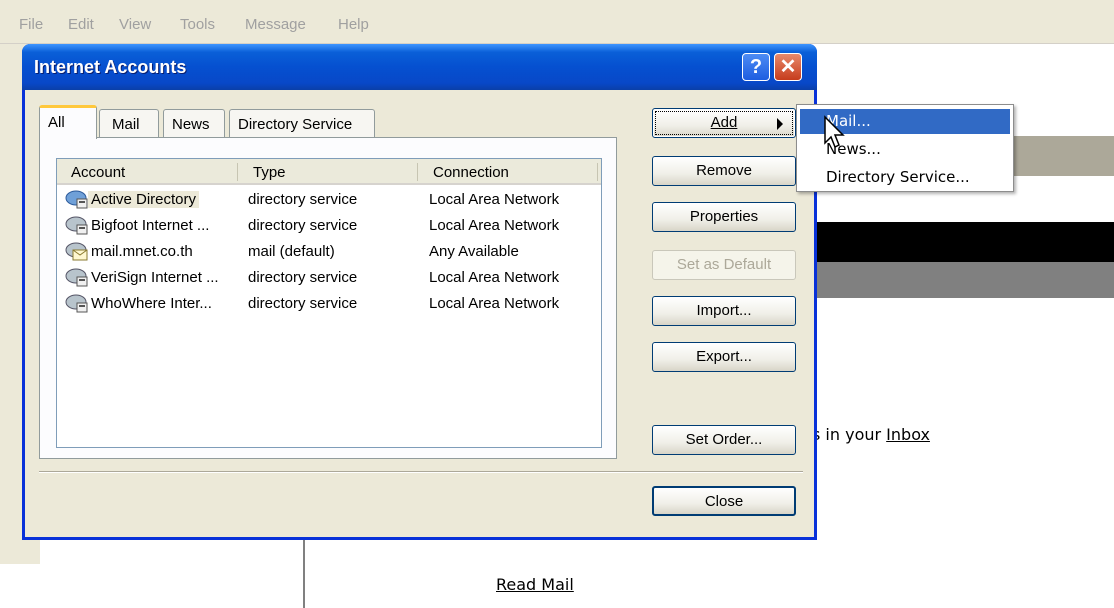 The width and height of the screenshot is (1114, 608). What do you see at coordinates (557, 22) in the screenshot?
I see `app-menubar: File Edit View Tools Message Help` at bounding box center [557, 22].